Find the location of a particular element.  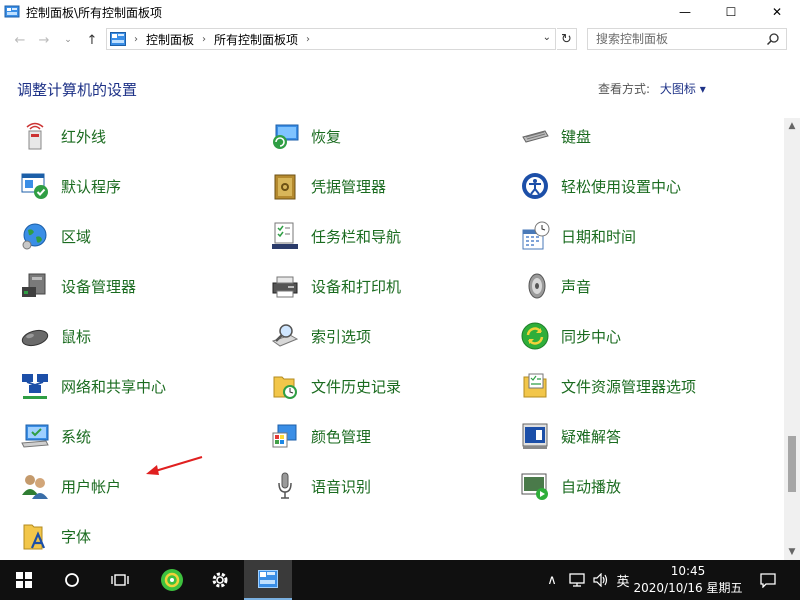

start-button is located at coordinates (24, 580).